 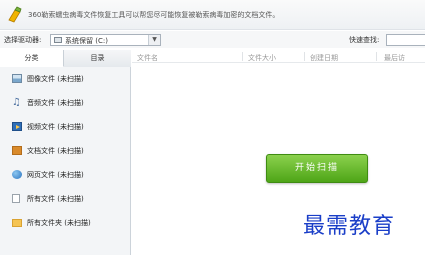 I want to click on category-label: 所有文件 (未扫描), so click(x=55, y=199).